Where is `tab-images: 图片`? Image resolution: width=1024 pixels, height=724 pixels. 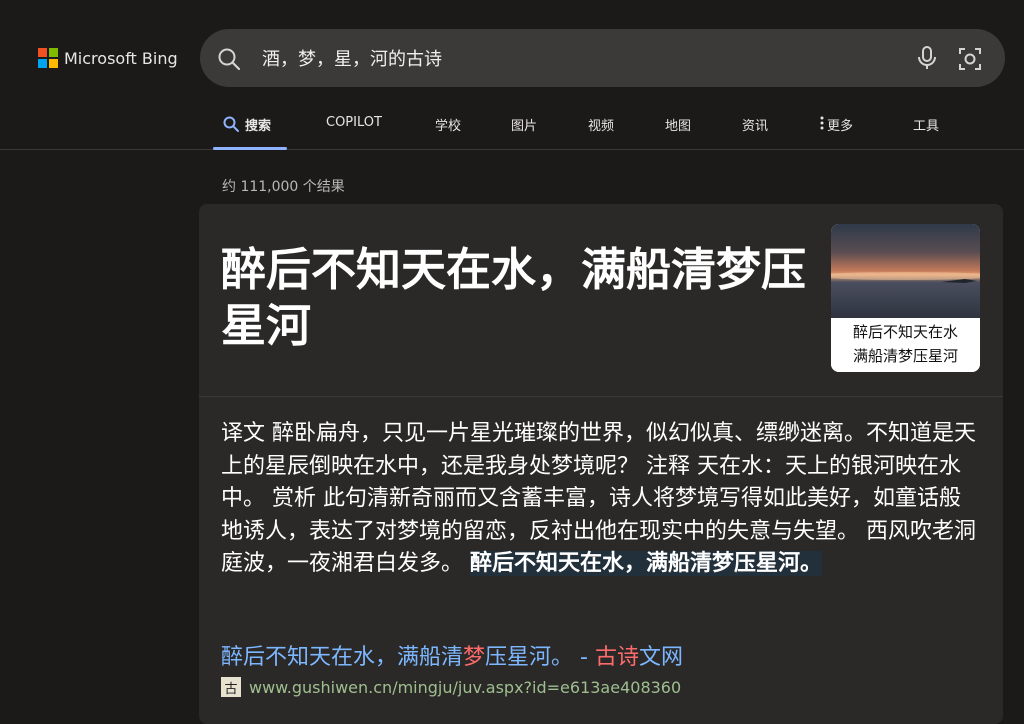 tab-images: 图片 is located at coordinates (530, 128).